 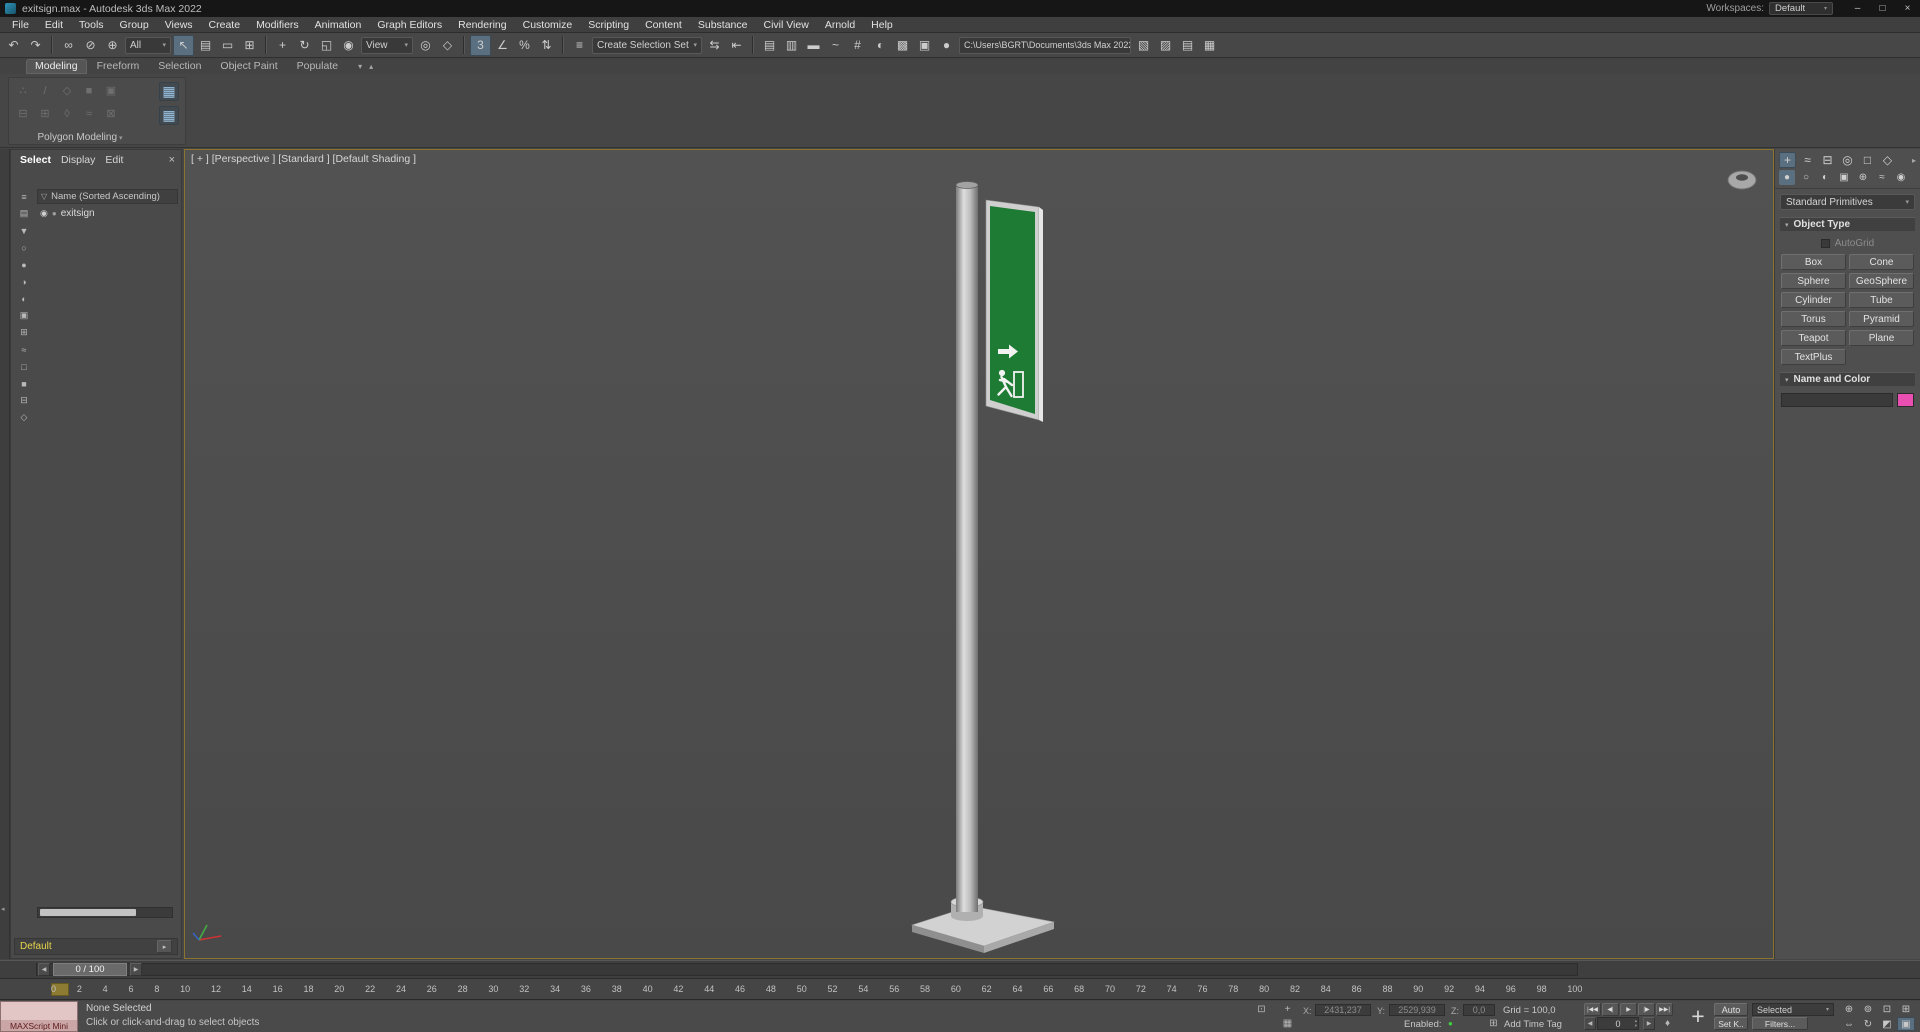 What do you see at coordinates (482, 25) in the screenshot?
I see `menu-item: Rendering` at bounding box center [482, 25].